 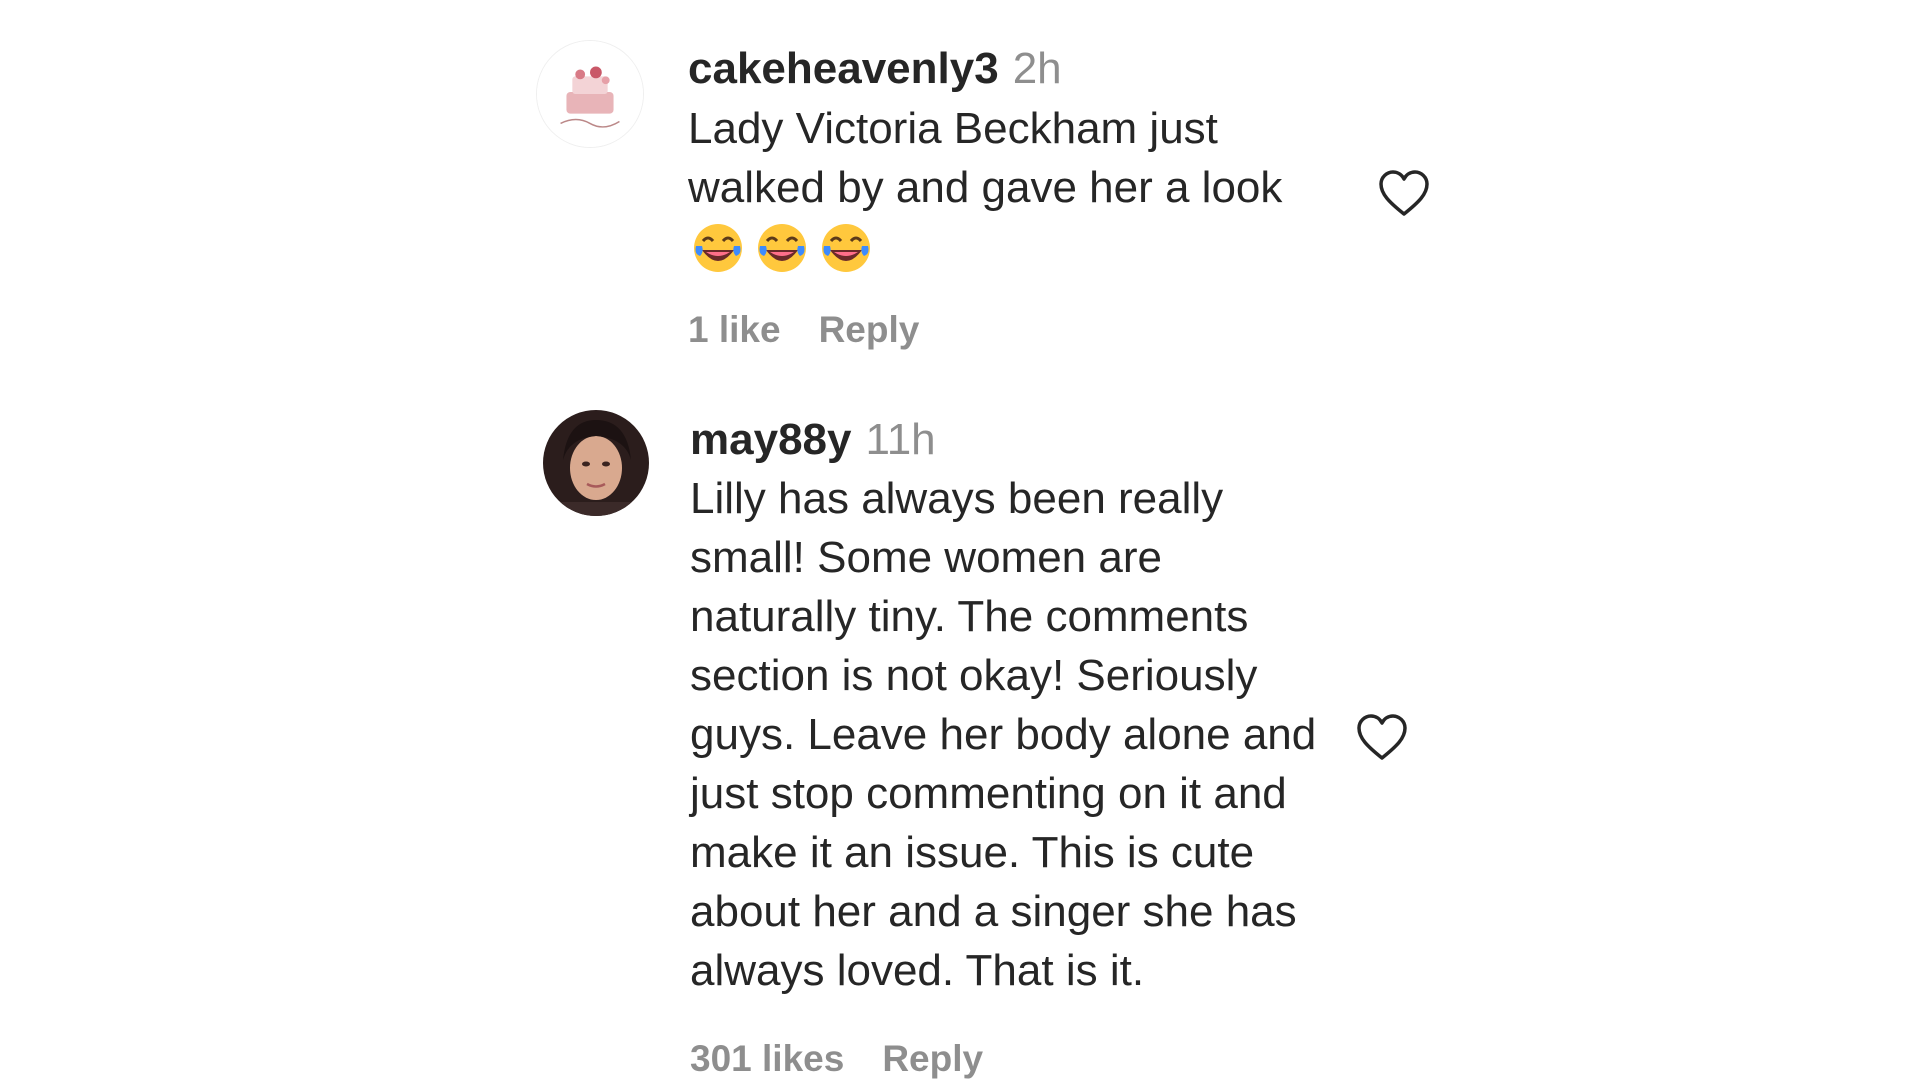 What do you see at coordinates (596, 463) in the screenshot?
I see `profile-photo-avatar` at bounding box center [596, 463].